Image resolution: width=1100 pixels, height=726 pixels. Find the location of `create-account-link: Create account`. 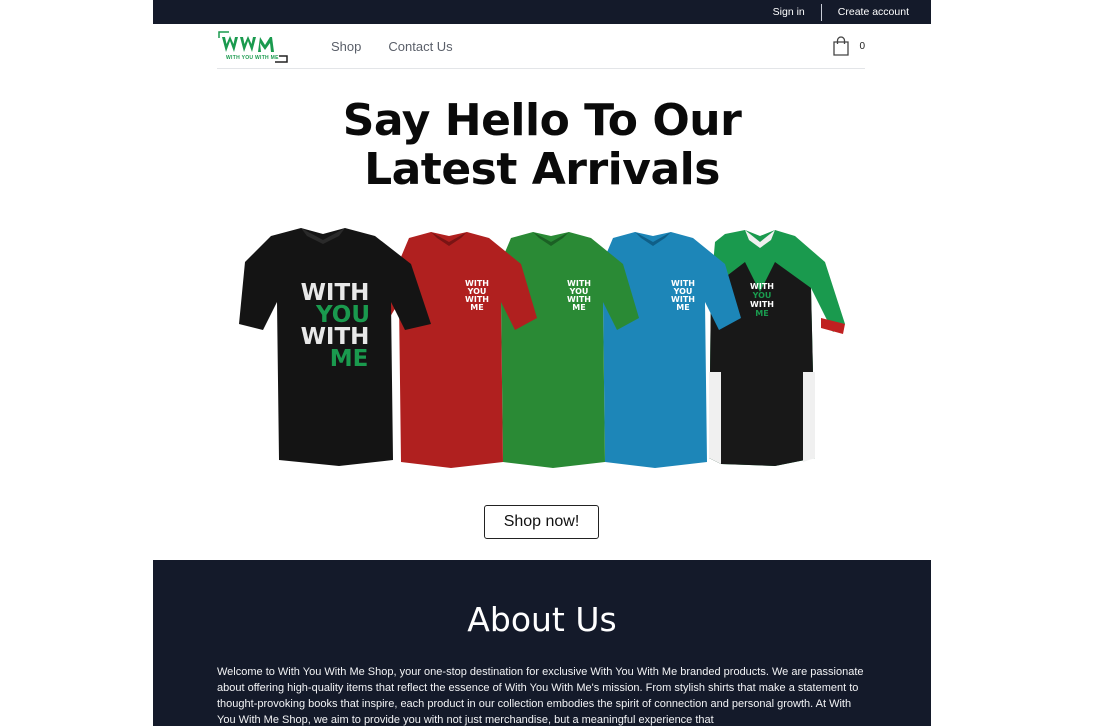

create-account-link: Create account is located at coordinates (873, 12).